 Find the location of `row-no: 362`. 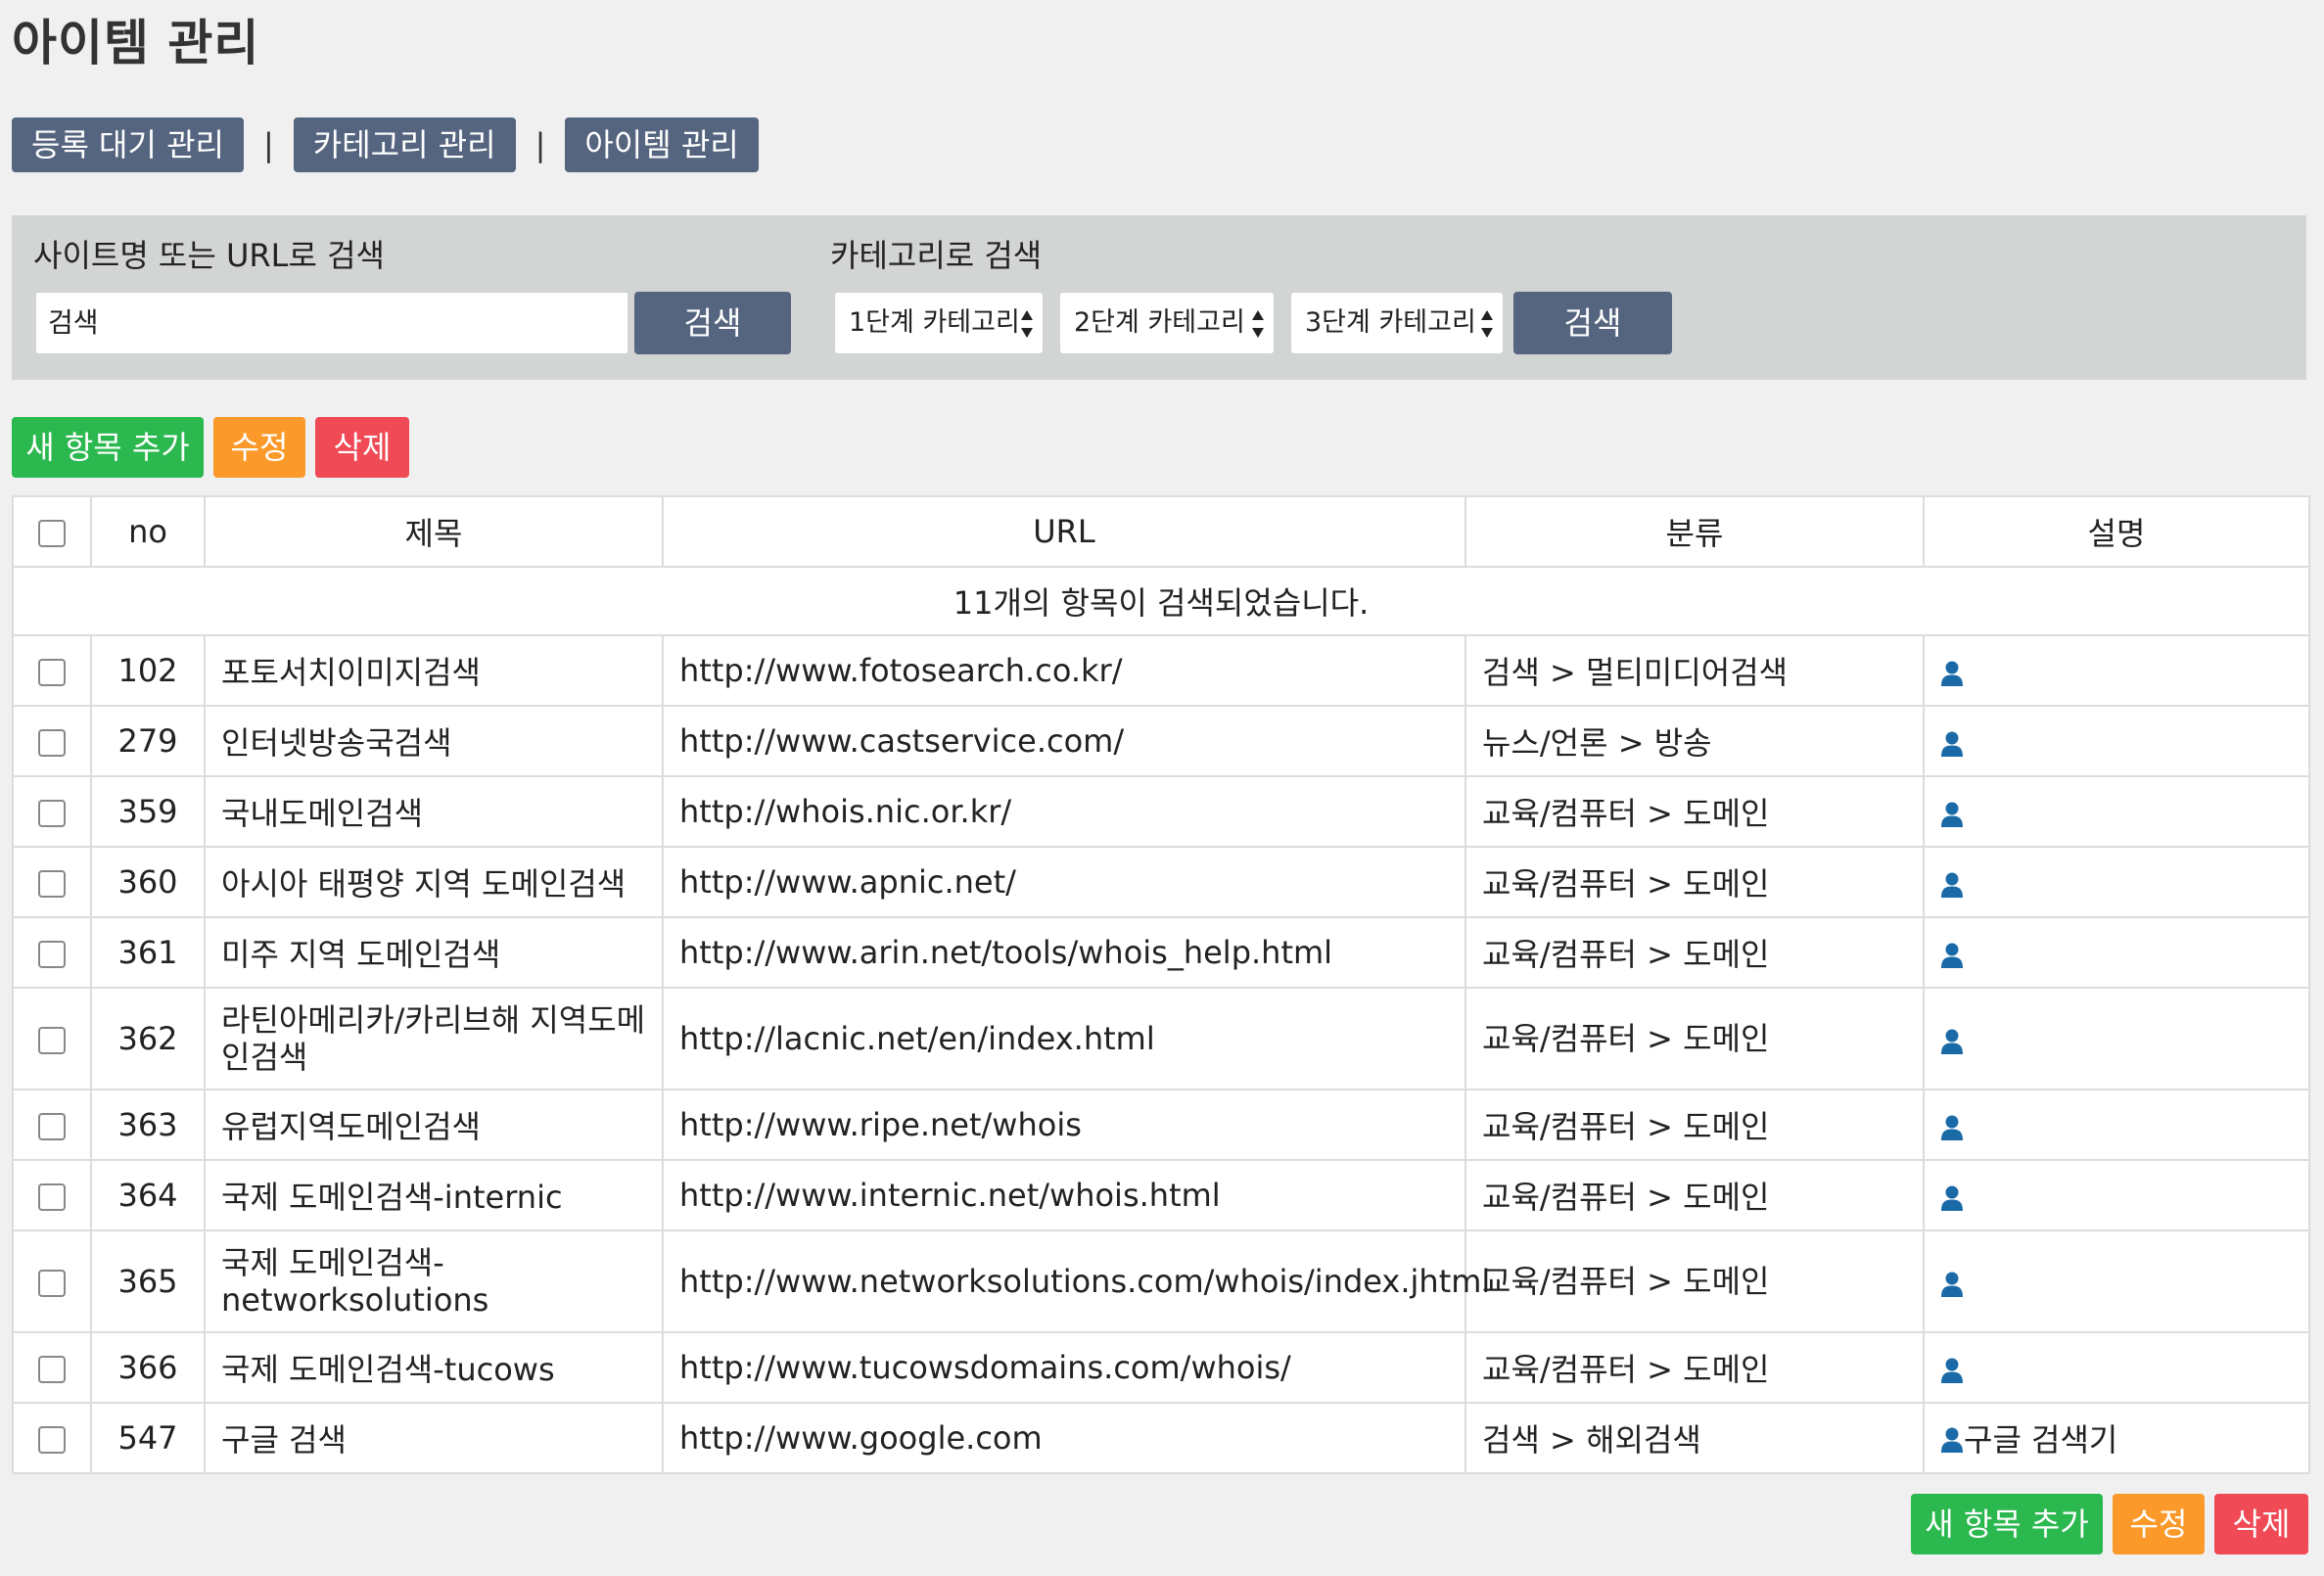

row-no: 362 is located at coordinates (148, 1039).